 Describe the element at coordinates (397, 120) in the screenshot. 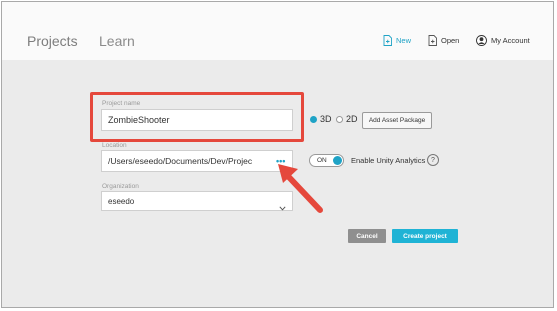

I see `add-asset-package-button: Add Asset Package` at that location.